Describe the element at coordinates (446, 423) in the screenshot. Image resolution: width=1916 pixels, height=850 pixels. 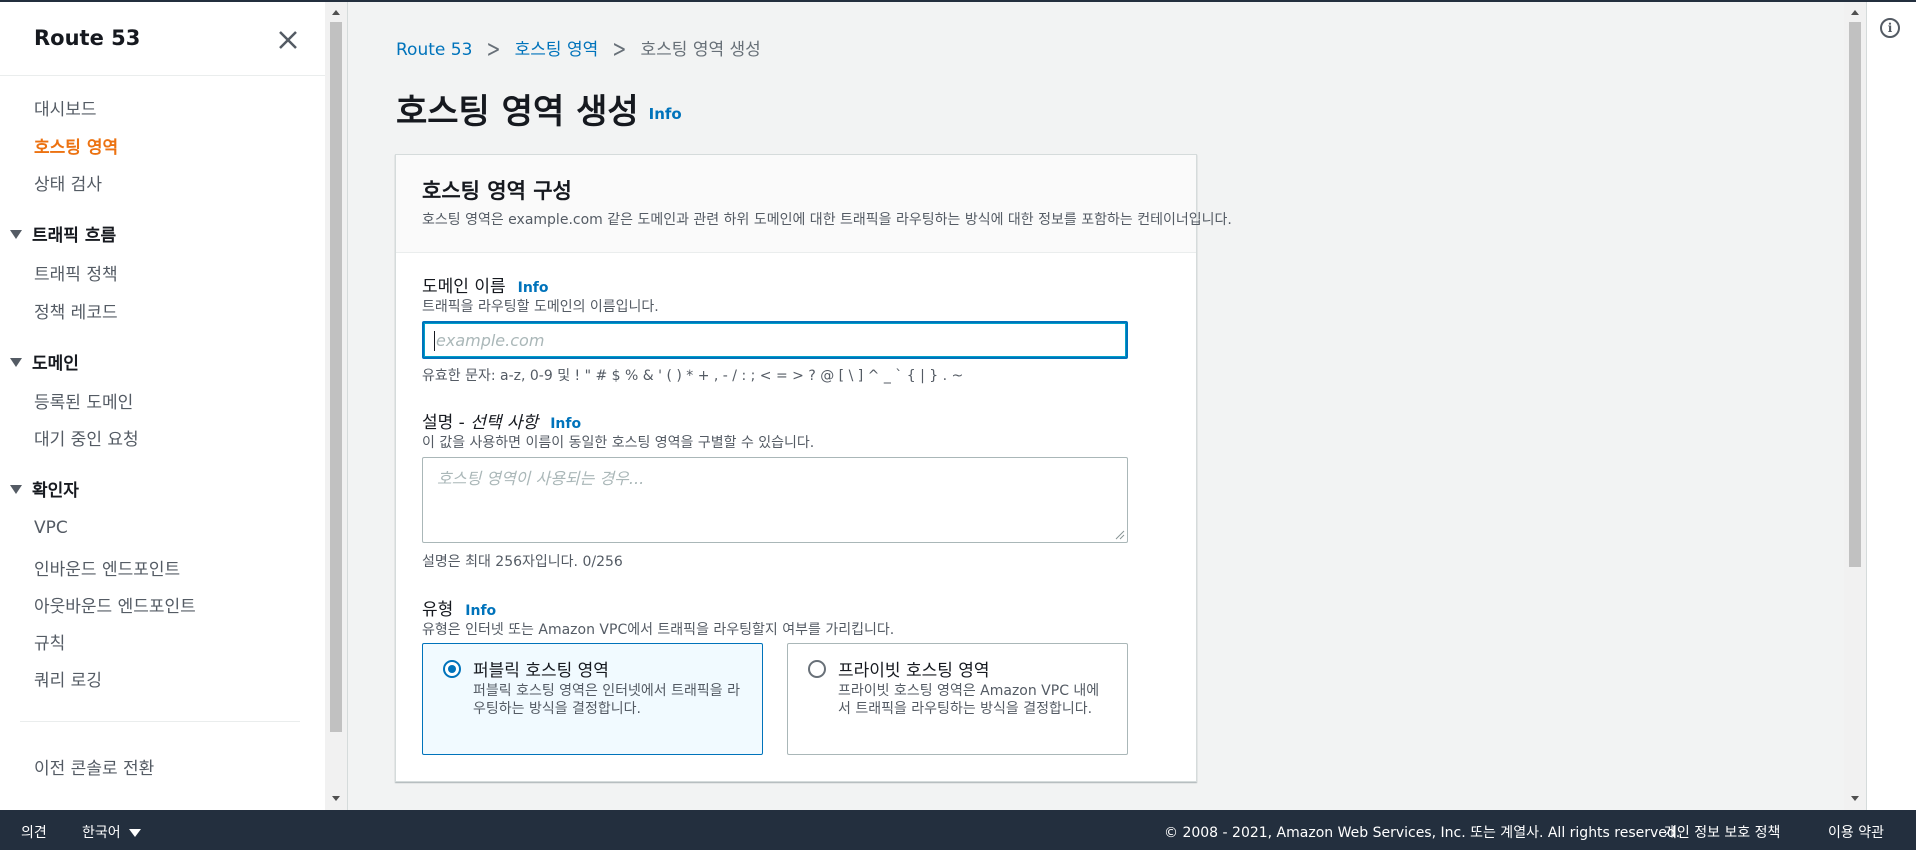
I see `comment-label-text: 설명 -` at that location.